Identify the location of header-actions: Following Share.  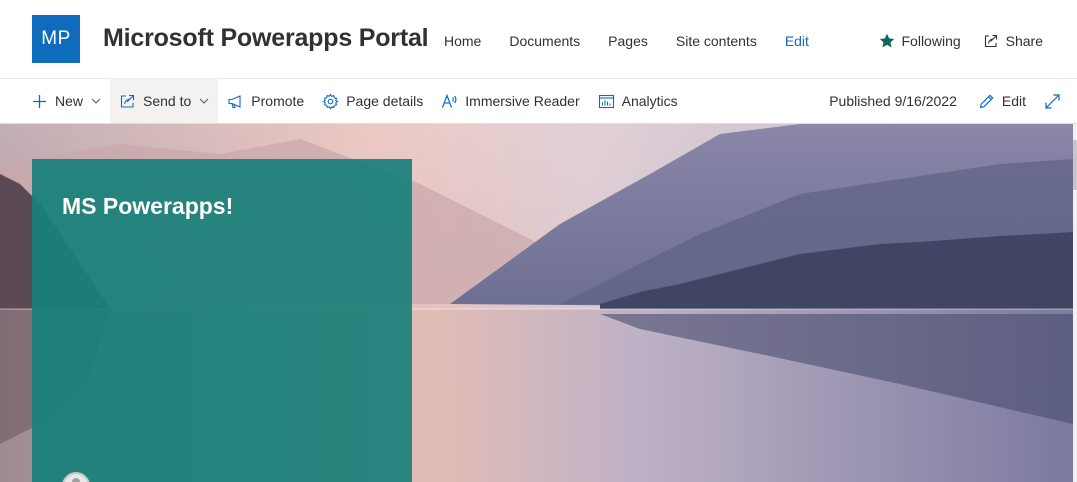
(950, 41).